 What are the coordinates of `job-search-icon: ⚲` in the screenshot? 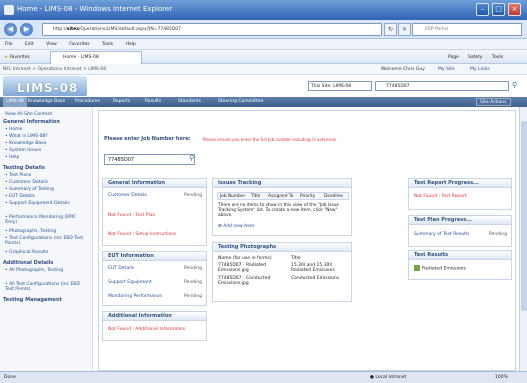 It's located at (191, 158).